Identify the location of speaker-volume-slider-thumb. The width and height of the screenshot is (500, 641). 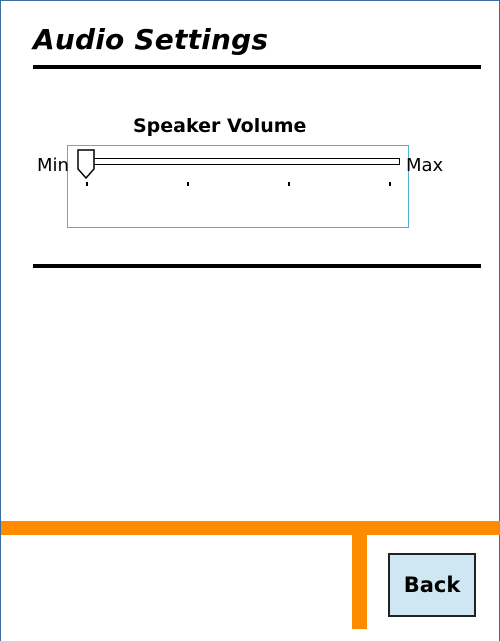
(86, 164).